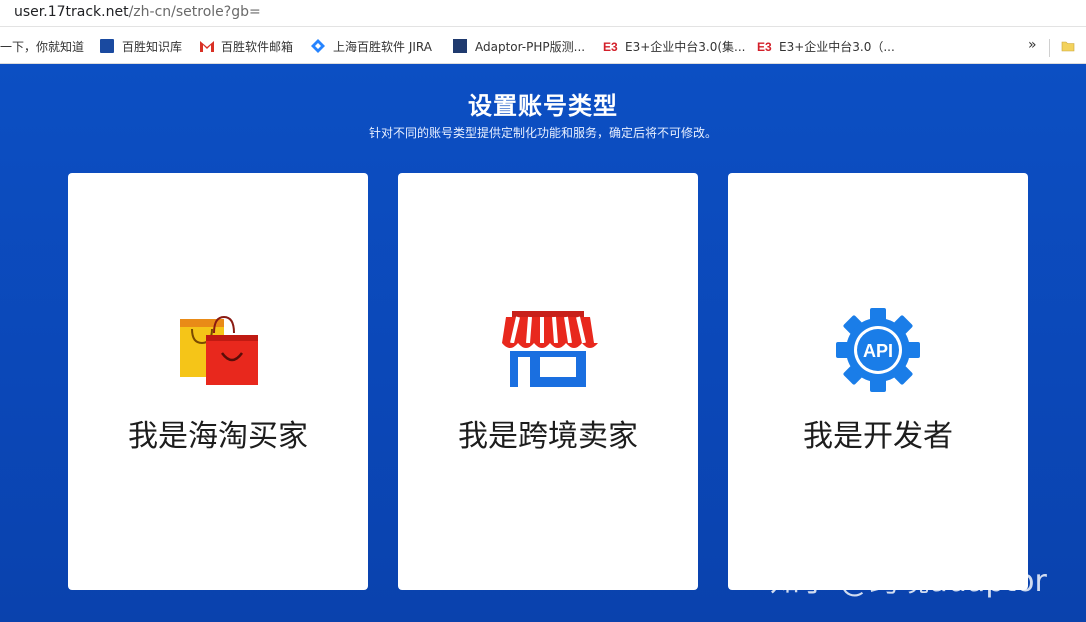 This screenshot has height=622, width=1086. What do you see at coordinates (152, 46) in the screenshot?
I see `bookmark-label: 百胜知识库` at bounding box center [152, 46].